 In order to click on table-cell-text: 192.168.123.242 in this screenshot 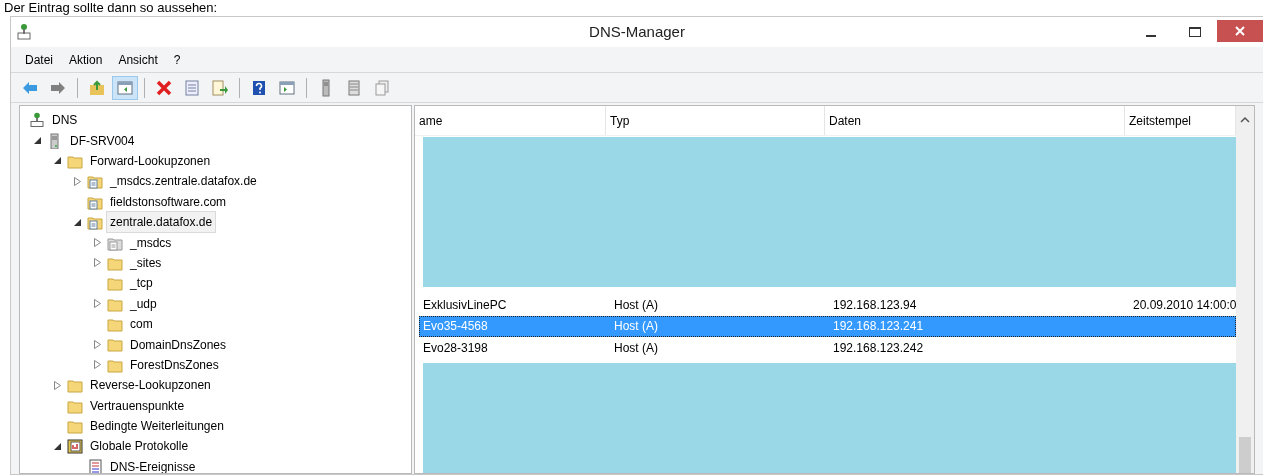, I will do `click(878, 348)`.